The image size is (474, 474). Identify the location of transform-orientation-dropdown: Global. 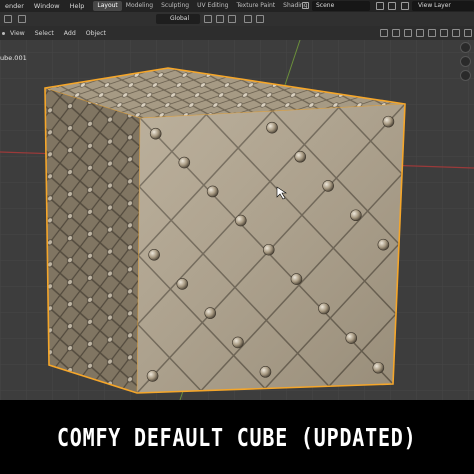
(178, 19).